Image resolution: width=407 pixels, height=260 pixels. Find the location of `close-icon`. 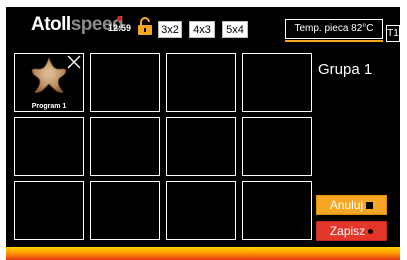

close-icon is located at coordinates (74, 62).